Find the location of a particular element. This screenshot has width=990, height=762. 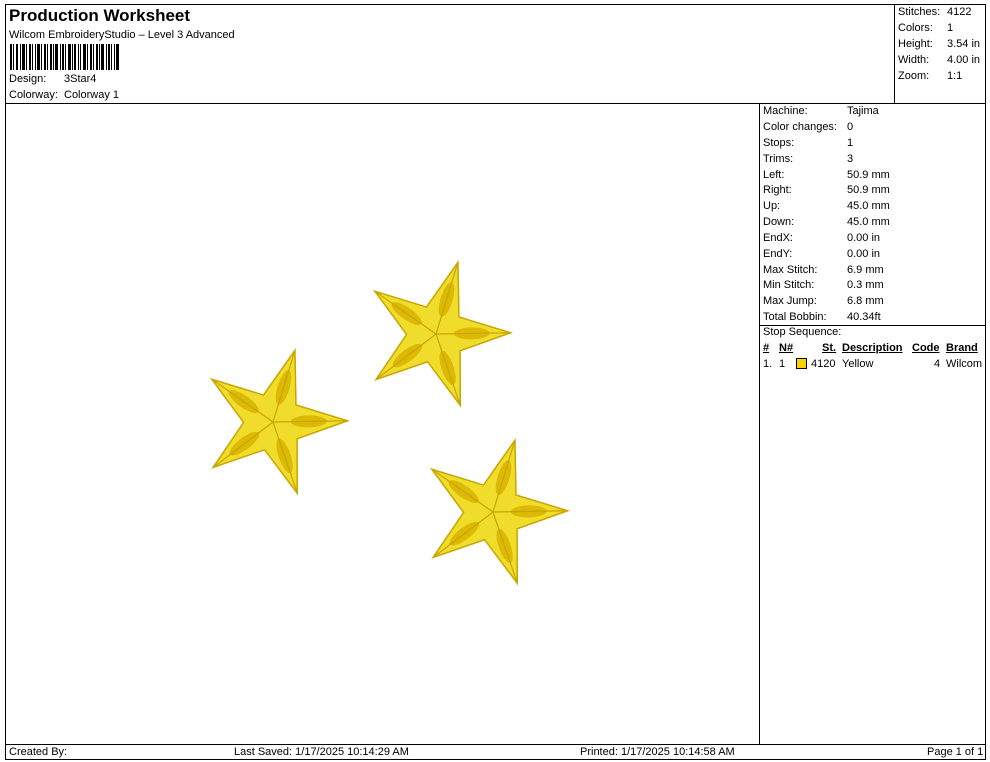

design-row: Design: 3Star4 is located at coordinates (52, 79).